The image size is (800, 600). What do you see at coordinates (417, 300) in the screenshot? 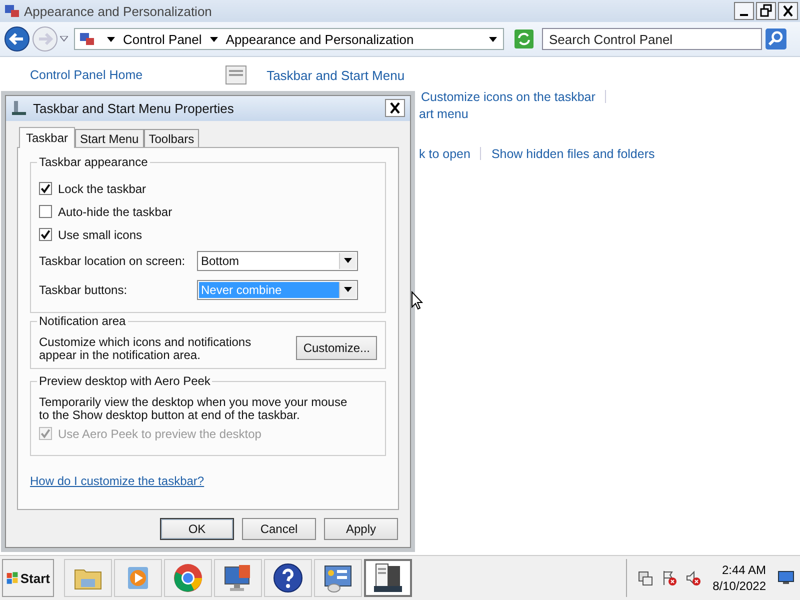
I see `cursor-icon` at bounding box center [417, 300].